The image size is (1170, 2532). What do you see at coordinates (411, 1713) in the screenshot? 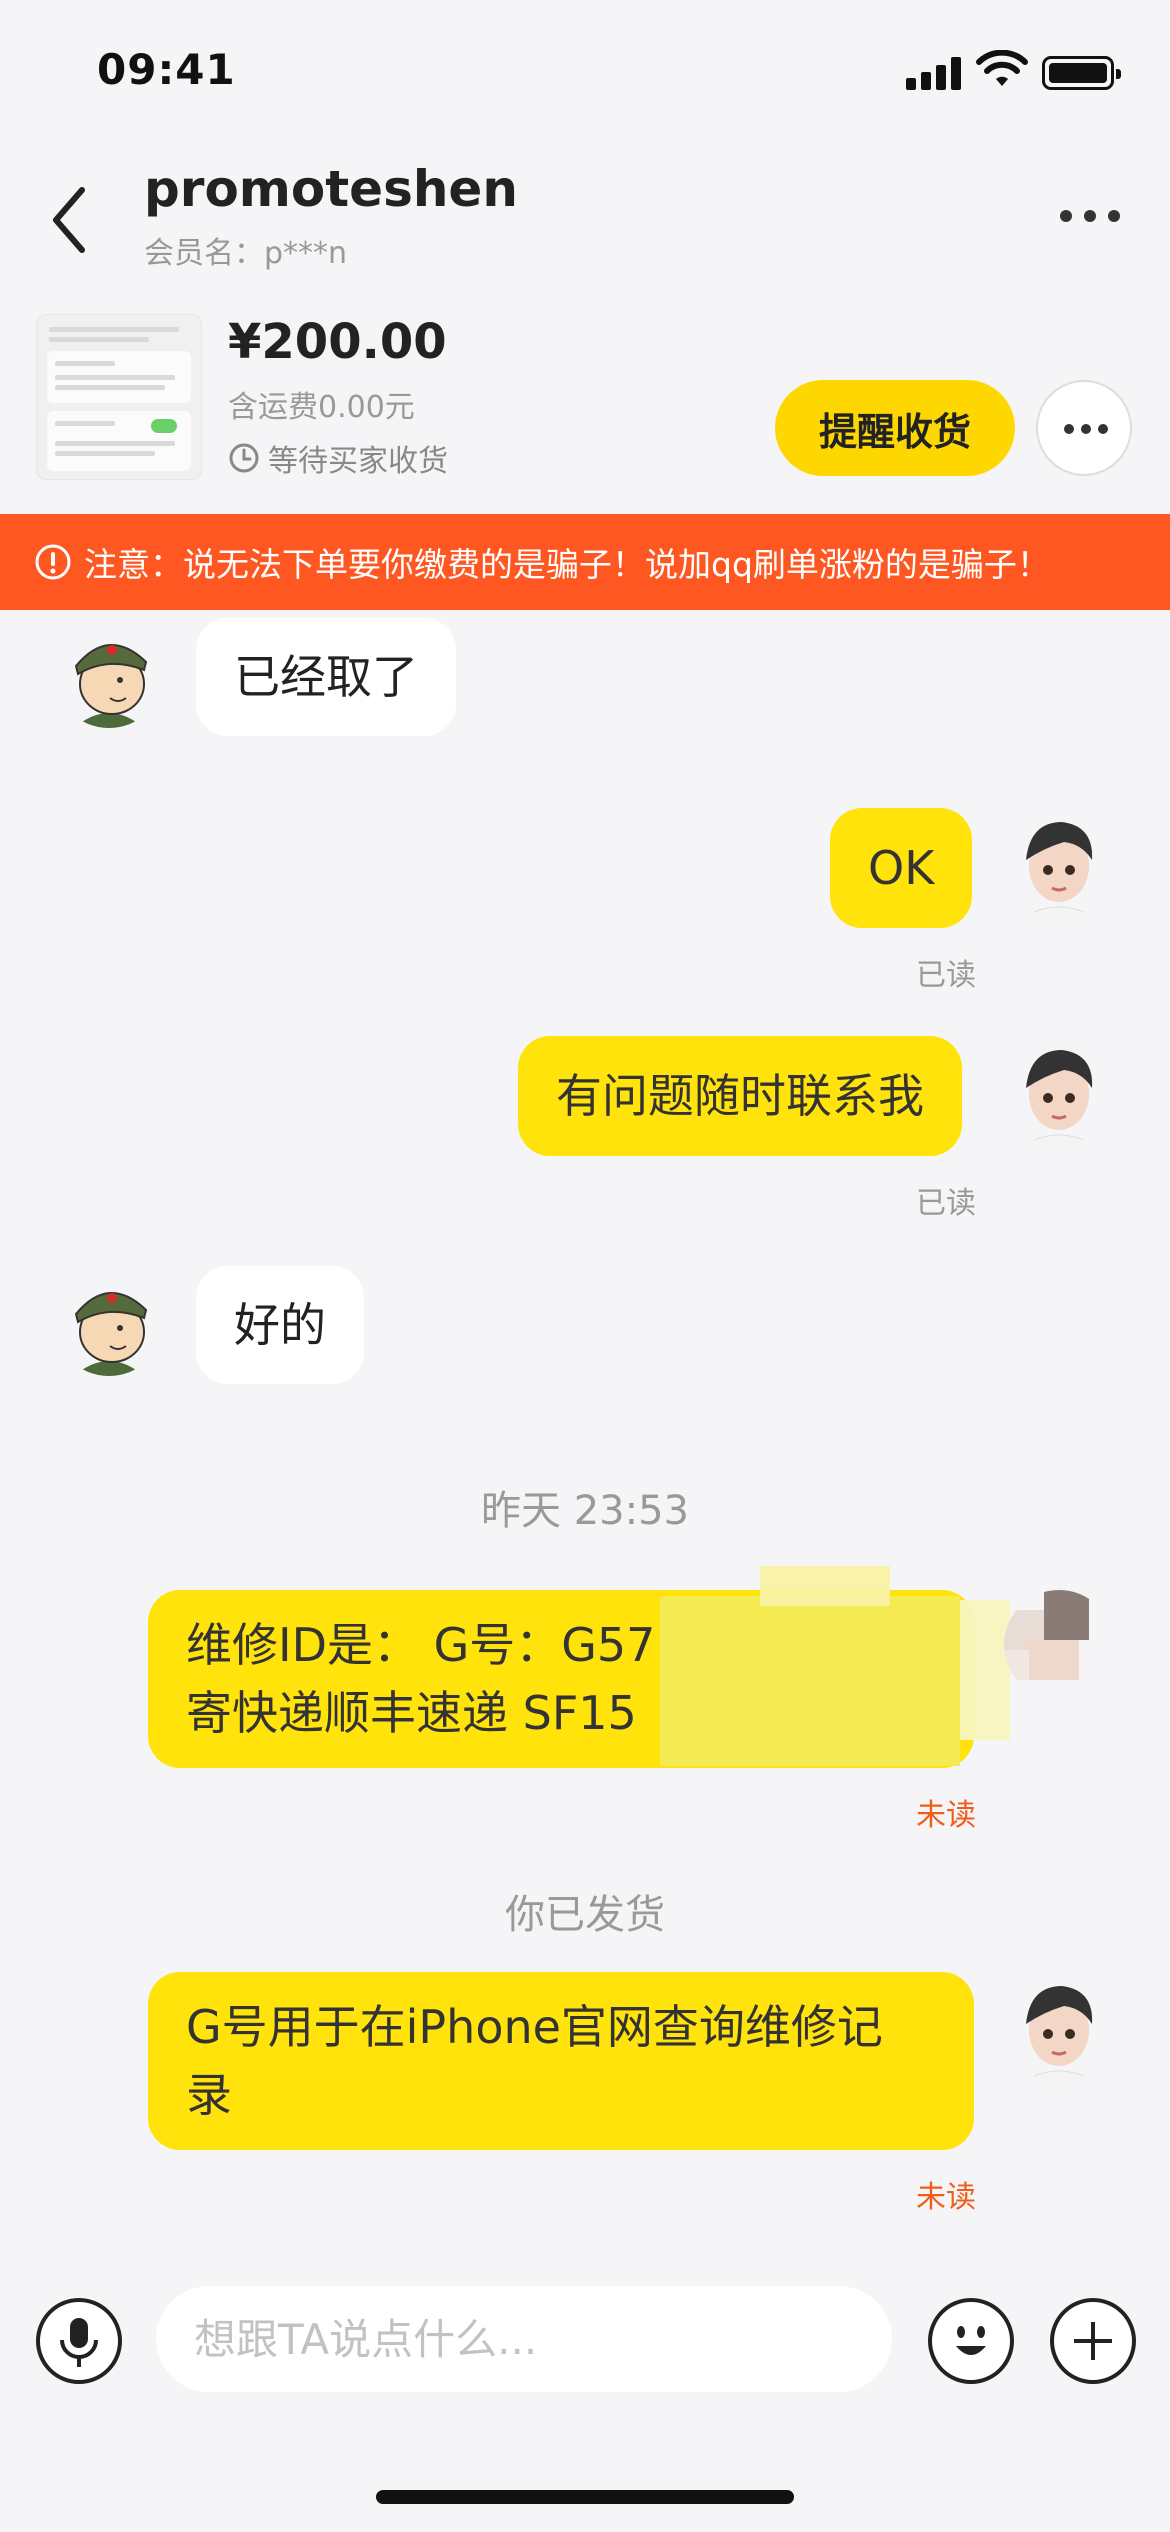
I see `message-line: 寄快递顺丰速递 SF15` at bounding box center [411, 1713].